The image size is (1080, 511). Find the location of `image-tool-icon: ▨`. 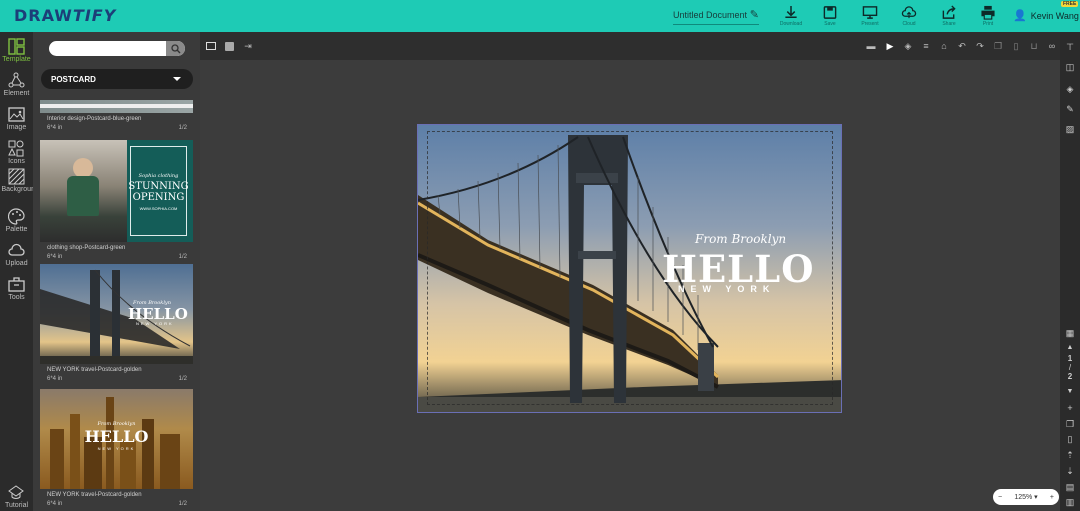

image-tool-icon: ▨ is located at coordinates (1070, 129).